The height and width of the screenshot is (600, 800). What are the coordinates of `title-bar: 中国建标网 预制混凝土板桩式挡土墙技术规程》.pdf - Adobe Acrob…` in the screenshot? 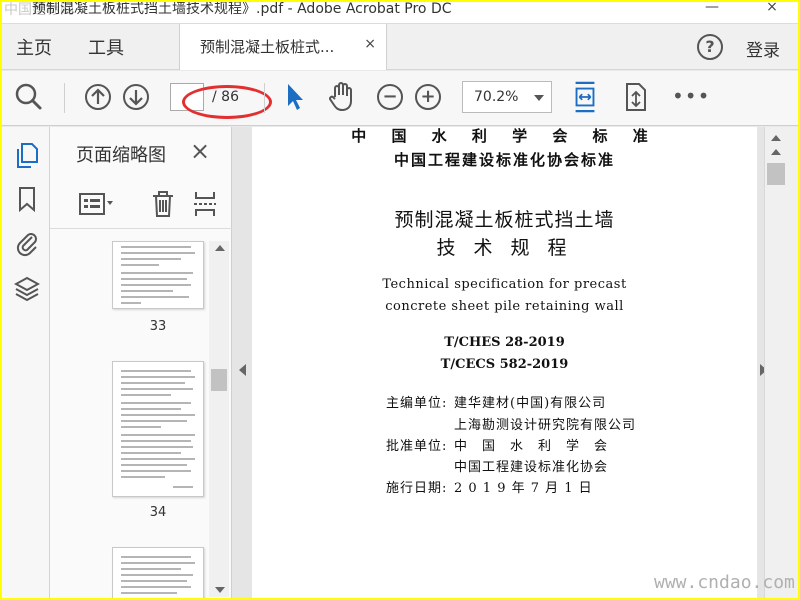 It's located at (400, 13).